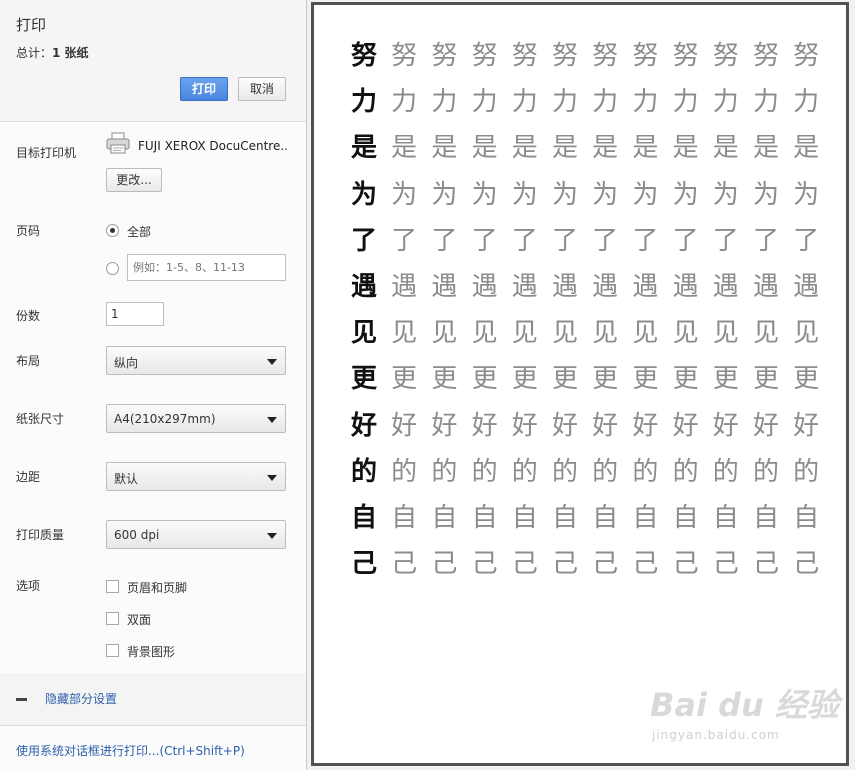  I want to click on preview-char: 了, so click(363, 240).